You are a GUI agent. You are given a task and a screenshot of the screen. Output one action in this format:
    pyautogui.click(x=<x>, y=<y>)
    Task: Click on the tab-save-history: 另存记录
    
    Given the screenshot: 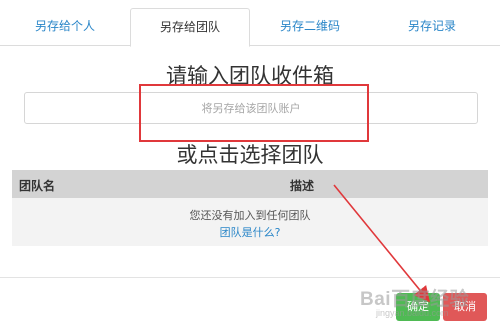 What is the action you would take?
    pyautogui.click(x=432, y=26)
    